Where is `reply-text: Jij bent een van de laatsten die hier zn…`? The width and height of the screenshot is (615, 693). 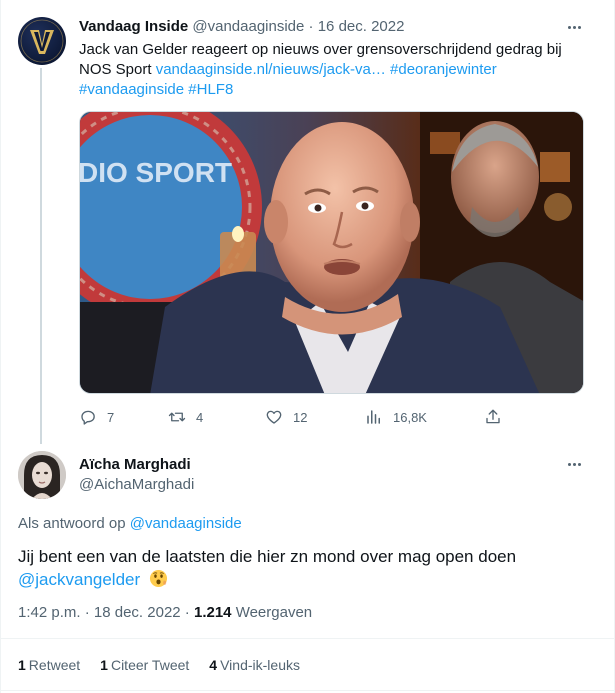 reply-text: Jij bent een van de laatsten die hier zn… is located at coordinates (298, 568).